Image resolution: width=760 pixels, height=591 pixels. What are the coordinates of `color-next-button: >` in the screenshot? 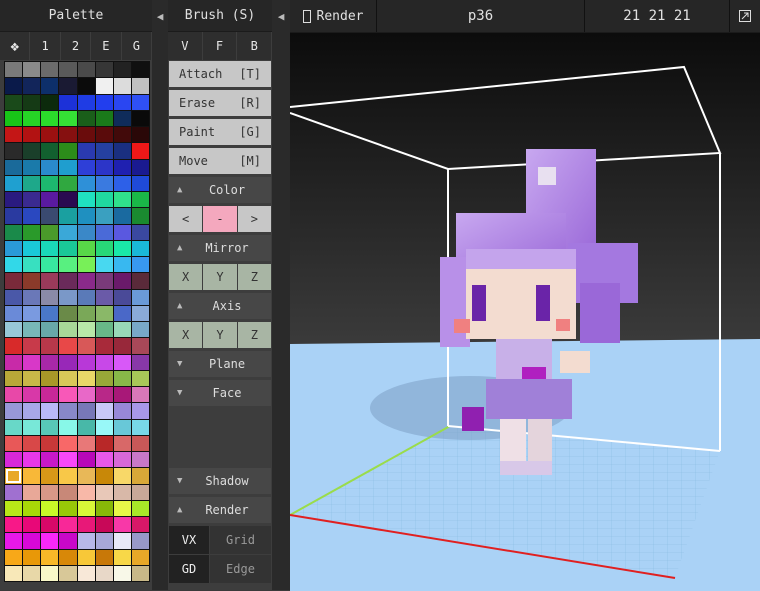 It's located at (254, 219).